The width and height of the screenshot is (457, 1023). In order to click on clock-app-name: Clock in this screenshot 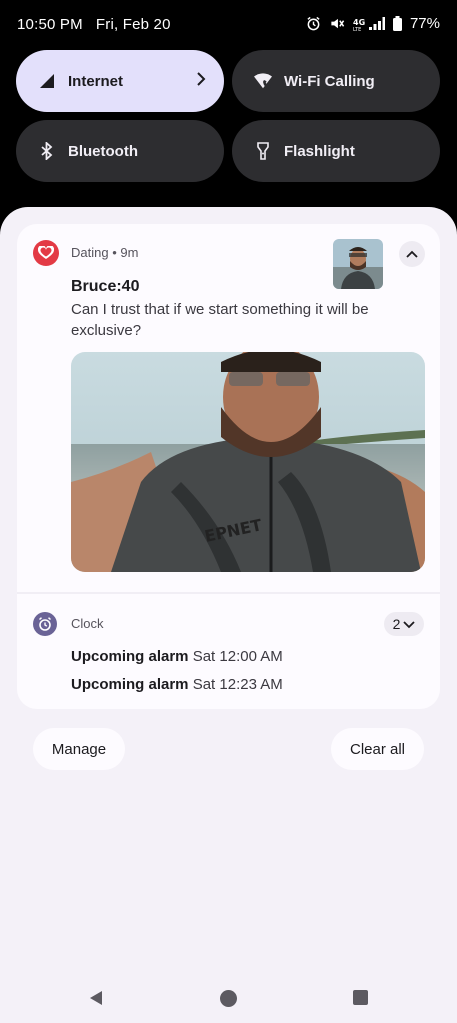, I will do `click(87, 623)`.